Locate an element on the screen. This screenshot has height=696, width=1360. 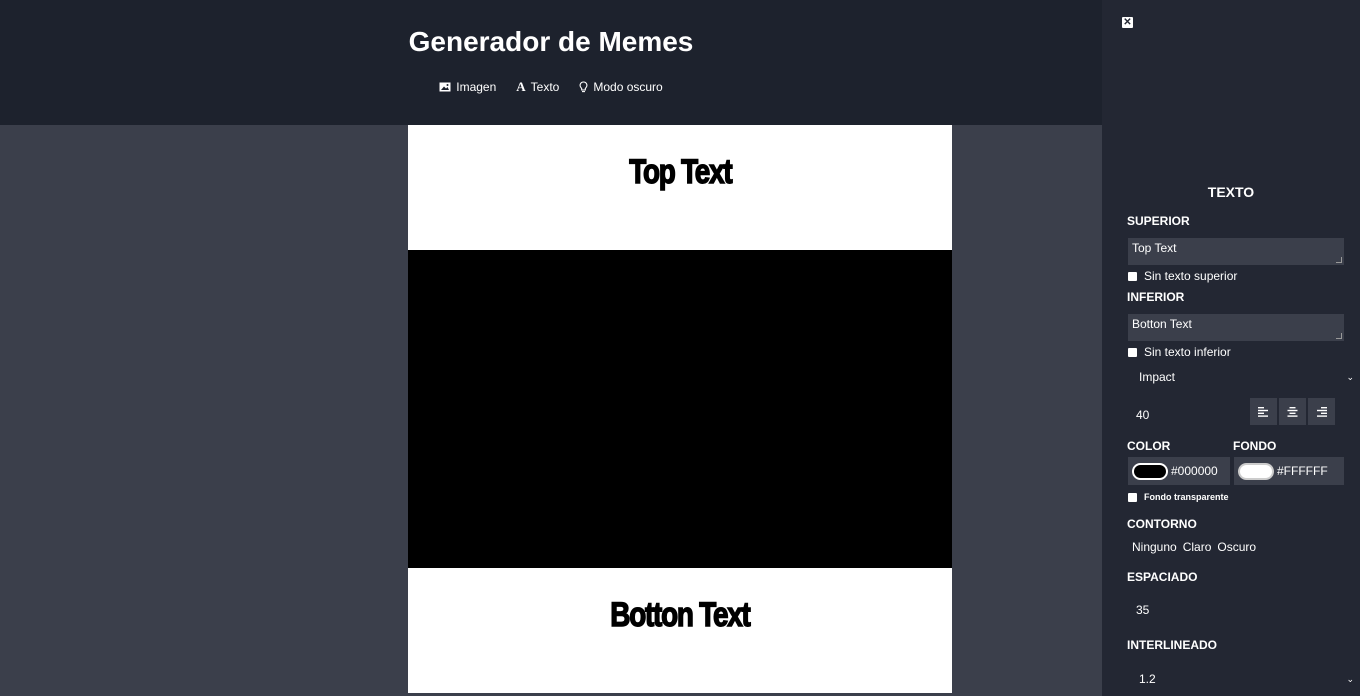
align-center-icon is located at coordinates (1292, 411).